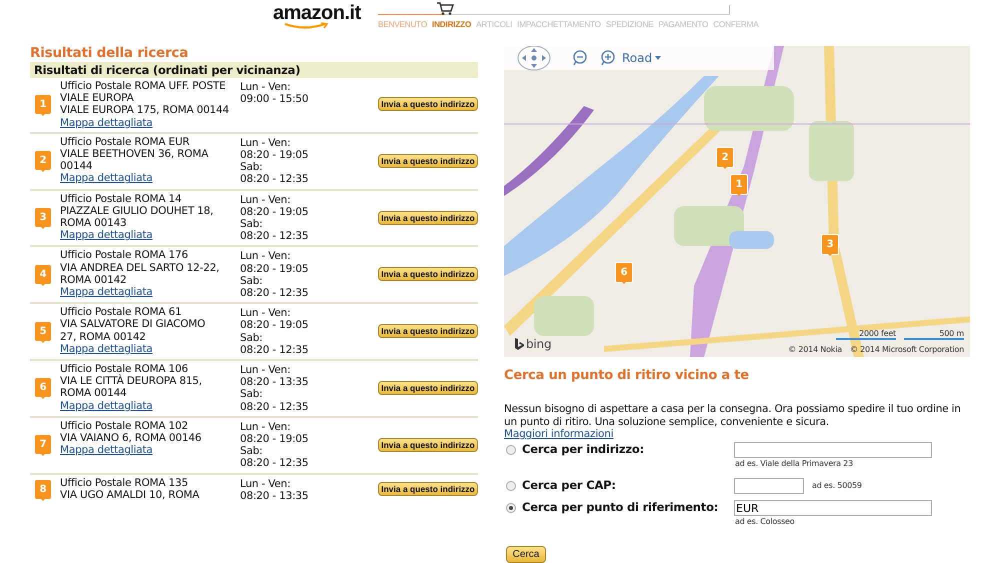  What do you see at coordinates (131, 438) in the screenshot?
I see `address-line: VIA VAIANO 6, ROMA 00146` at bounding box center [131, 438].